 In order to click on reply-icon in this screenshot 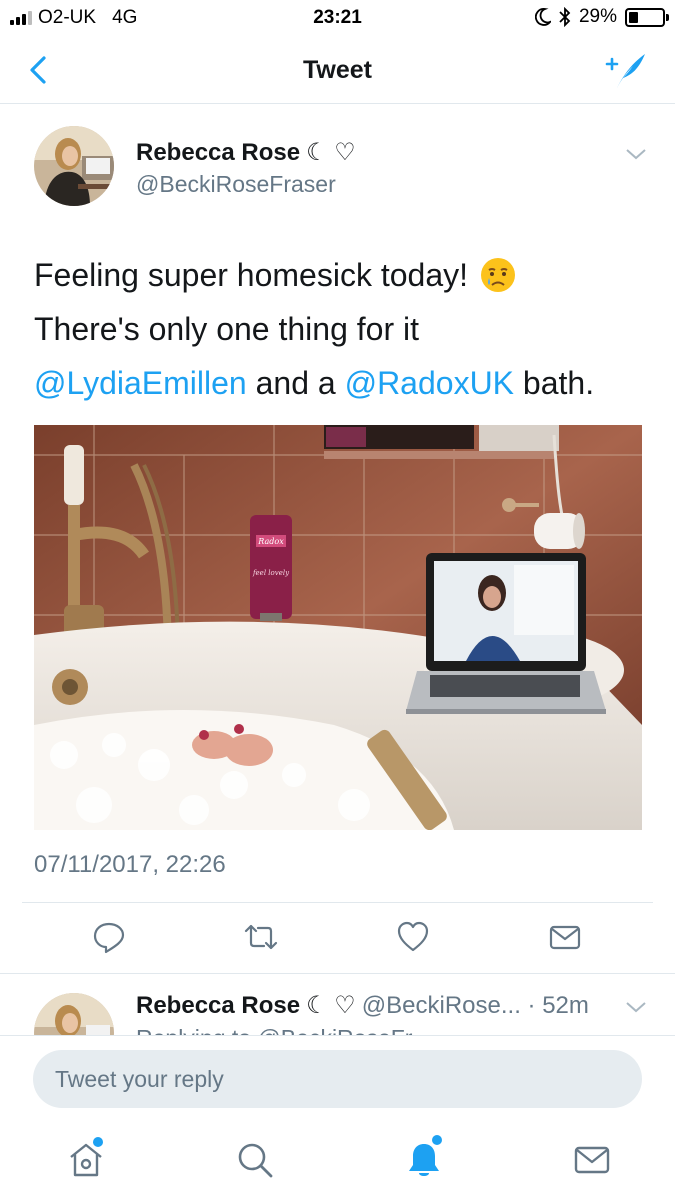, I will do `click(109, 937)`.